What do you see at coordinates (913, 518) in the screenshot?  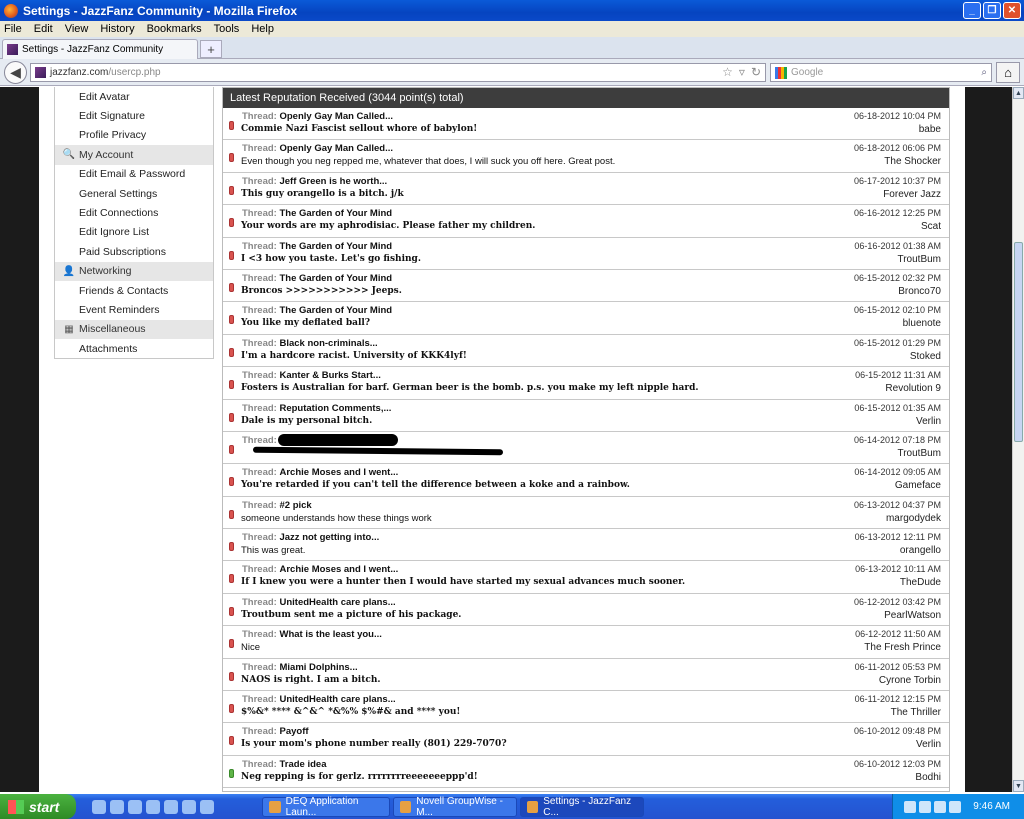 I see `reputation-user-link: margodydek` at bounding box center [913, 518].